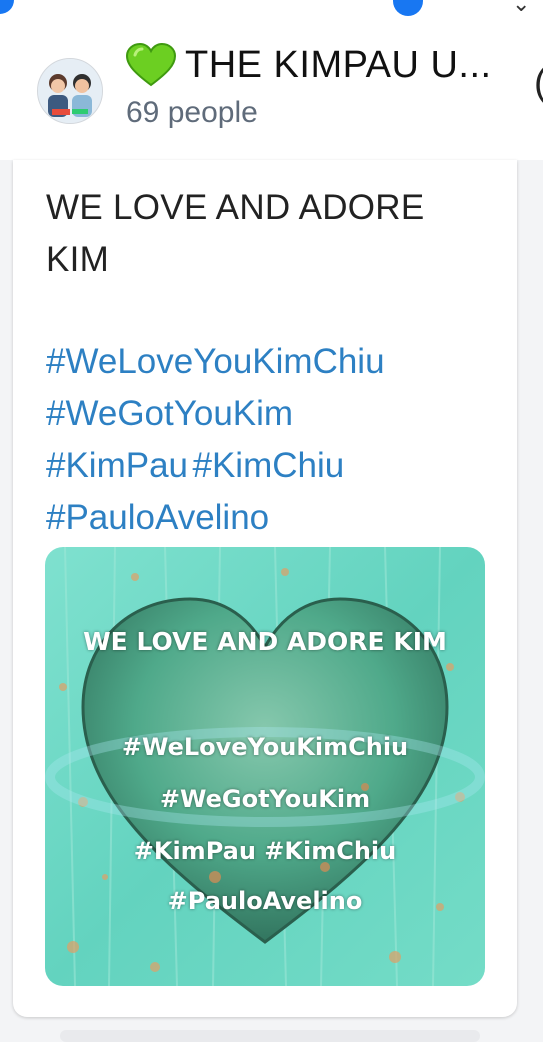 The image size is (543, 1042). Describe the element at coordinates (117, 465) in the screenshot. I see `hashtag-kimpau: #KimPau` at that location.